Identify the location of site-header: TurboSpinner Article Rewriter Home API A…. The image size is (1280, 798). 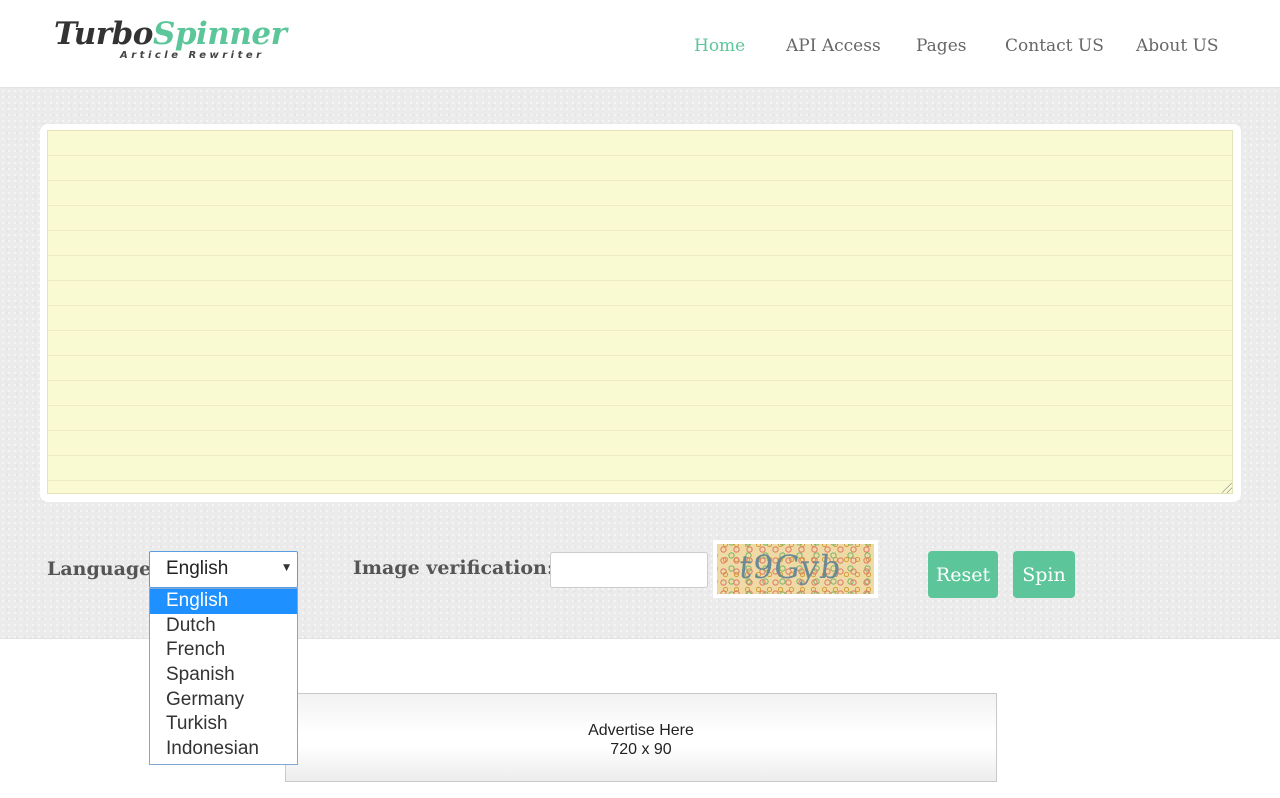
(640, 44).